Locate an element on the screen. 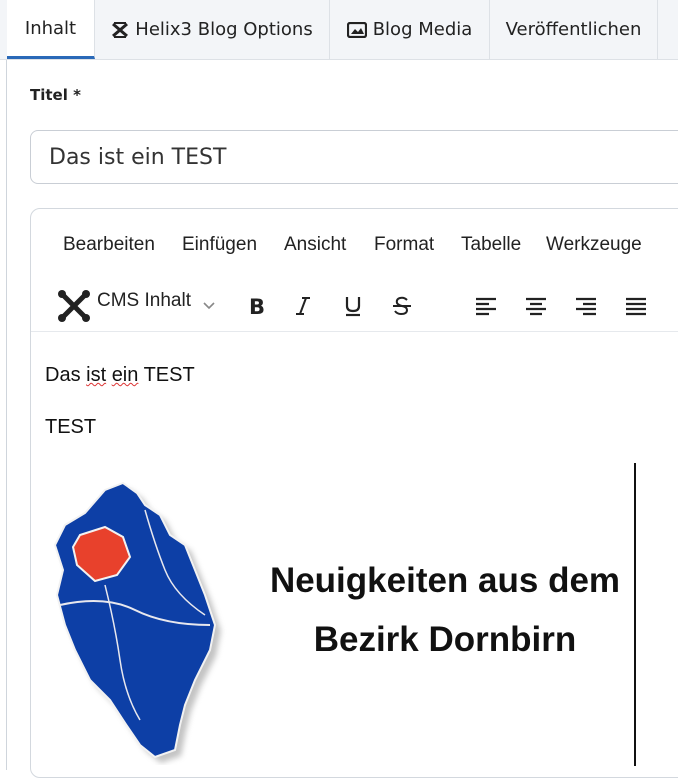 This screenshot has height=778, width=678. align-center-button is located at coordinates (536, 306).